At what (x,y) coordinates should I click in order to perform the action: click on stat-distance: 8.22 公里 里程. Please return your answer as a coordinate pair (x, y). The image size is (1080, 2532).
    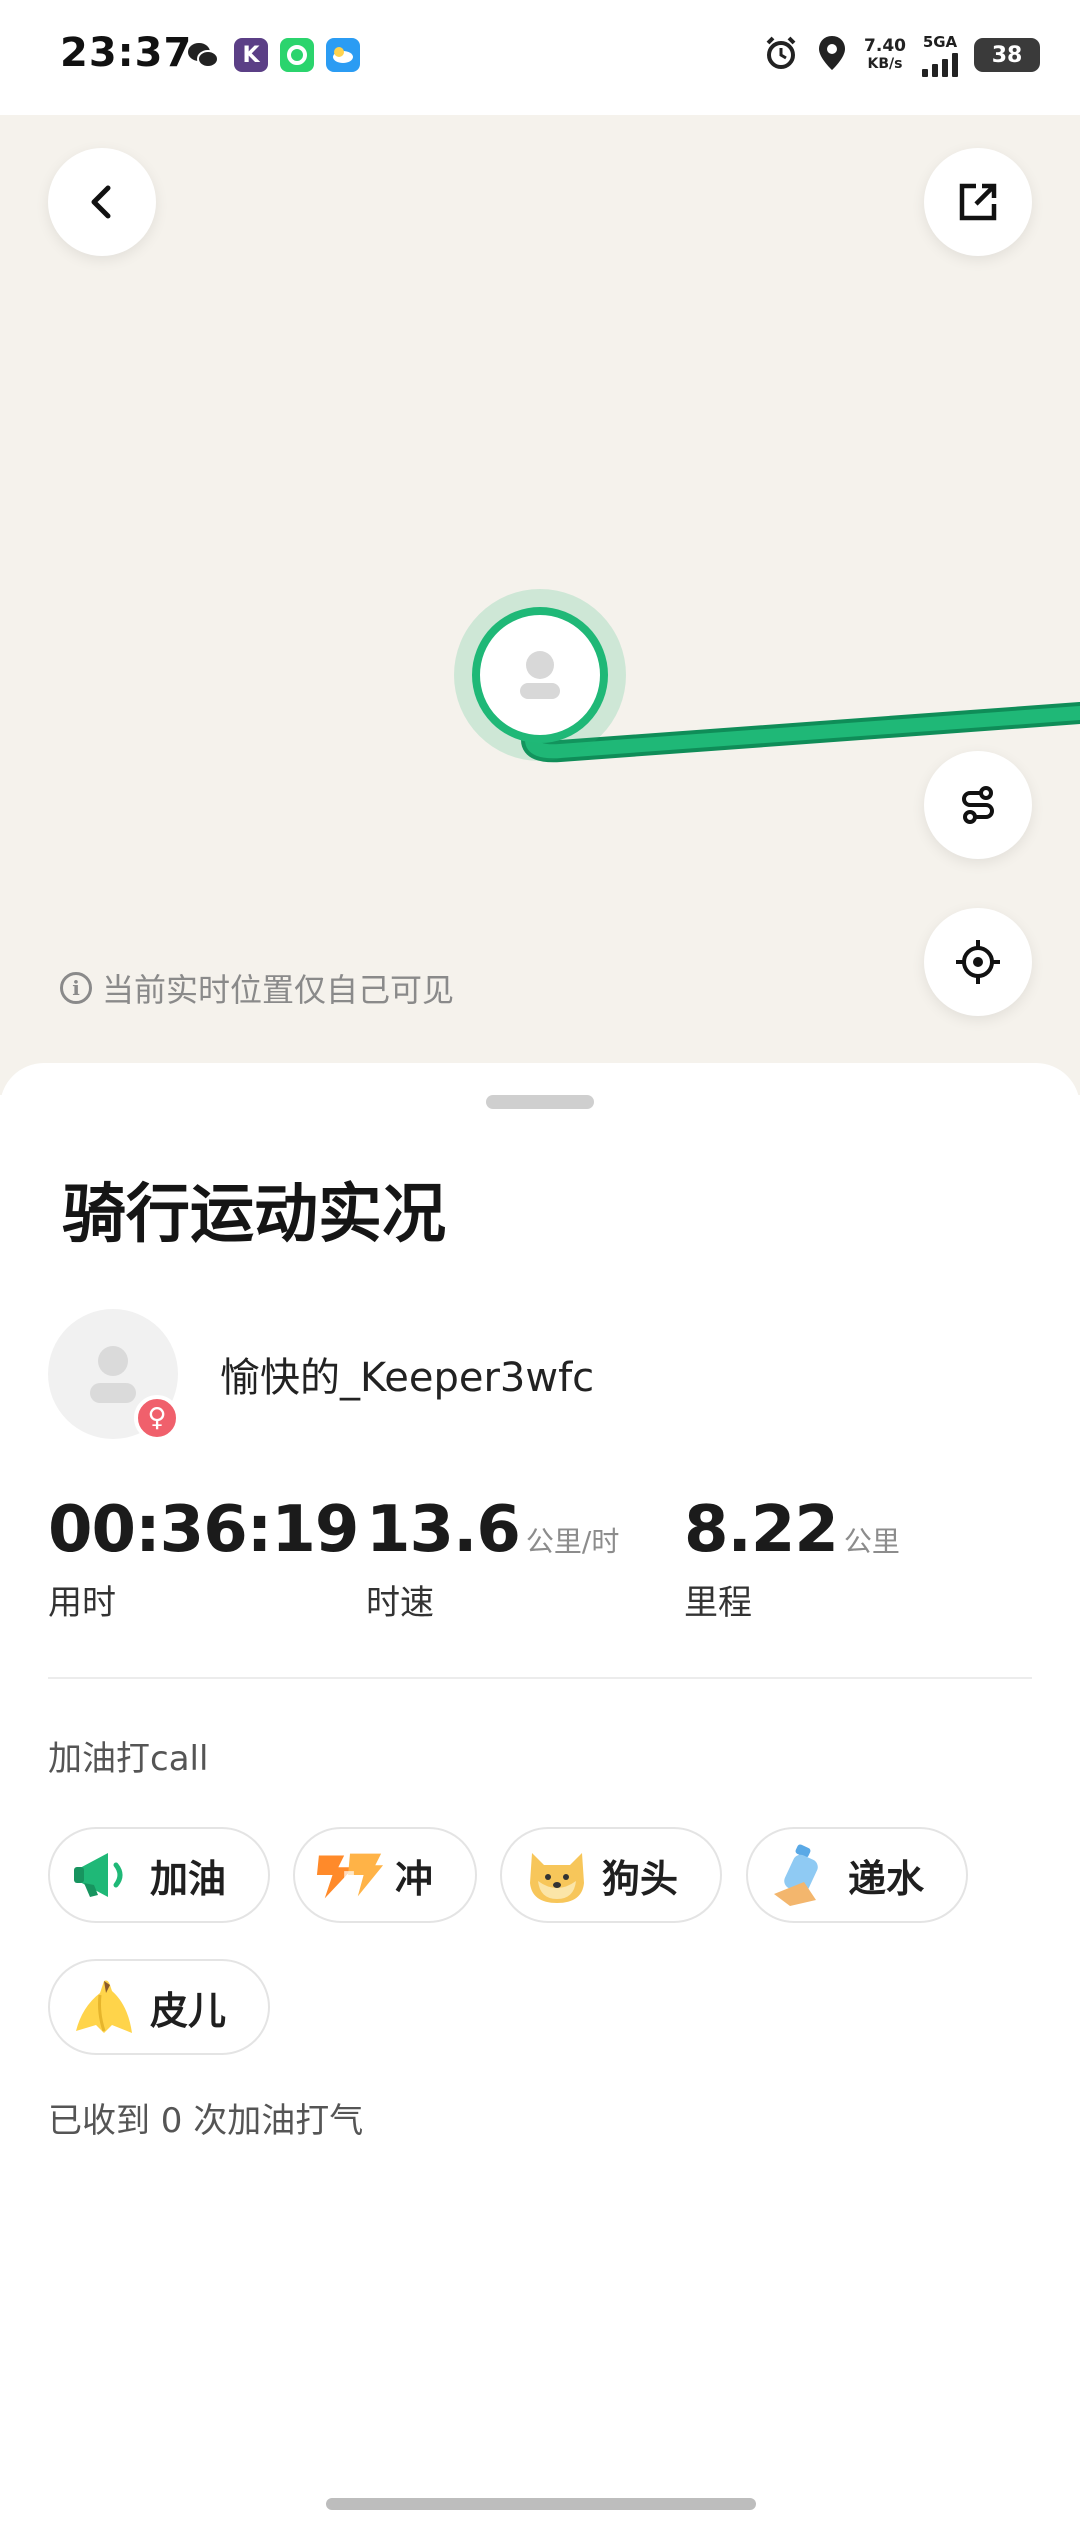
    Looking at the image, I should click on (792, 1558).